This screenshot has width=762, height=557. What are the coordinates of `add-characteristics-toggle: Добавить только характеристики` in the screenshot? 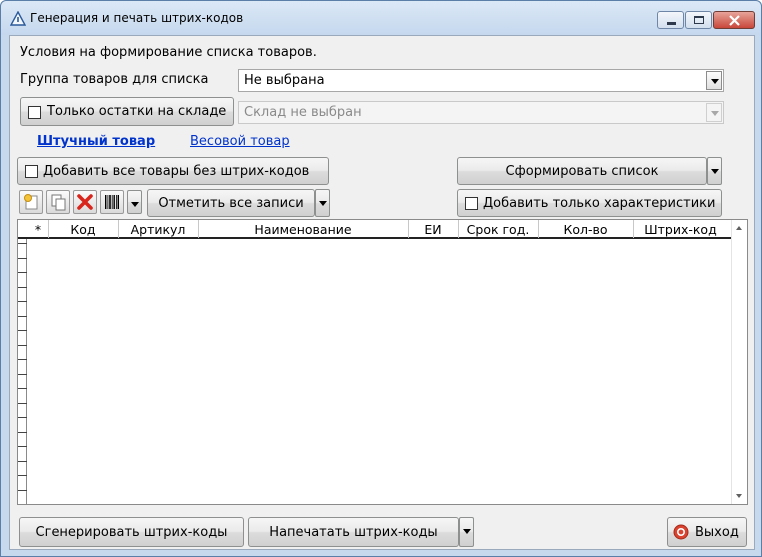 It's located at (589, 203).